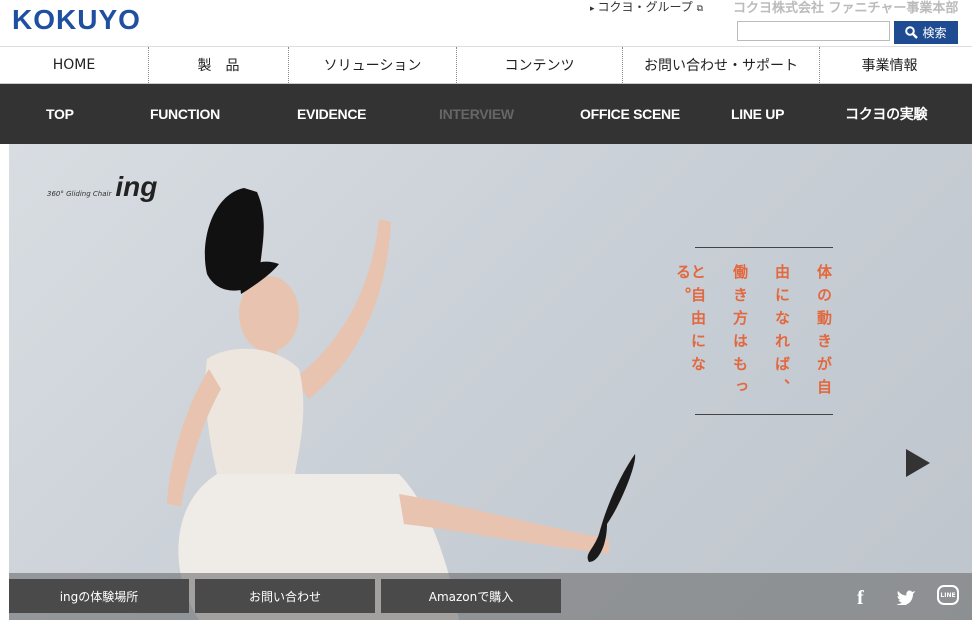 This screenshot has width=972, height=620. Describe the element at coordinates (906, 597) in the screenshot. I see `twitter-icon` at that location.